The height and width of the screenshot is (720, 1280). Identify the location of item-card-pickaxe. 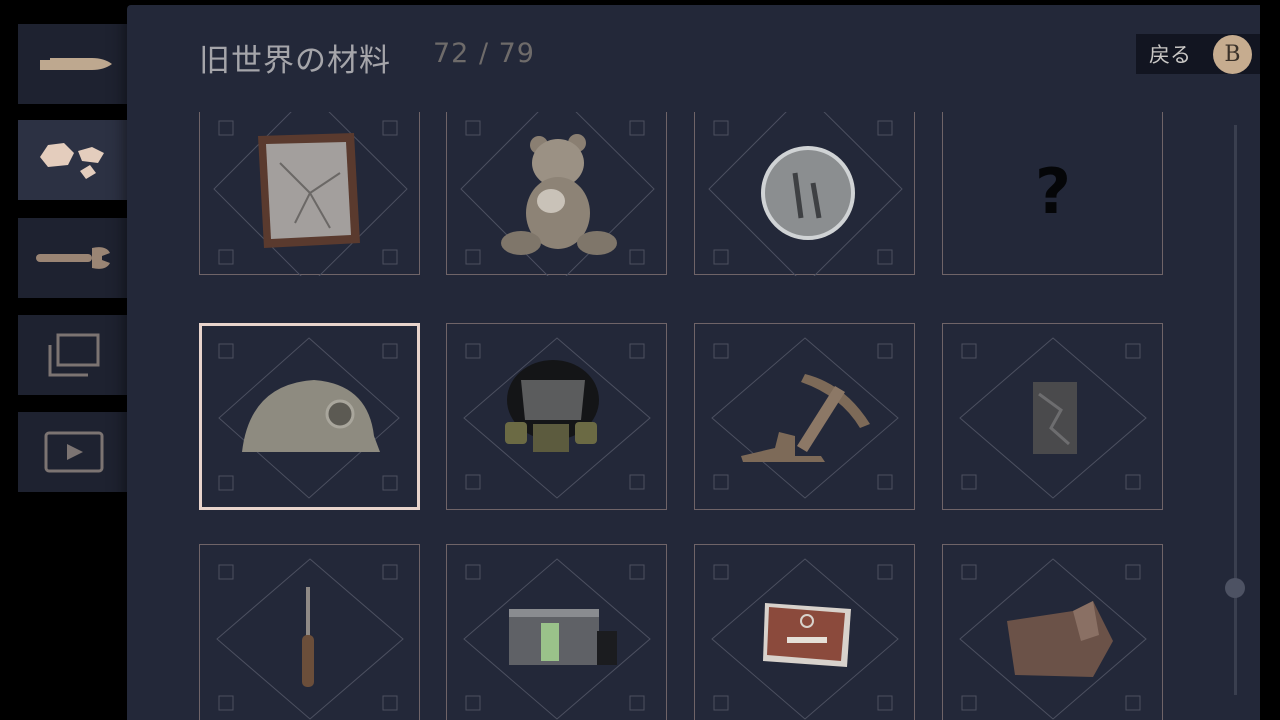
(804, 416).